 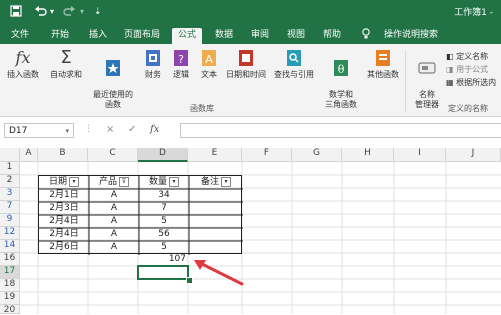 What do you see at coordinates (10, 310) in the screenshot?
I see `row-header: 20` at bounding box center [10, 310].